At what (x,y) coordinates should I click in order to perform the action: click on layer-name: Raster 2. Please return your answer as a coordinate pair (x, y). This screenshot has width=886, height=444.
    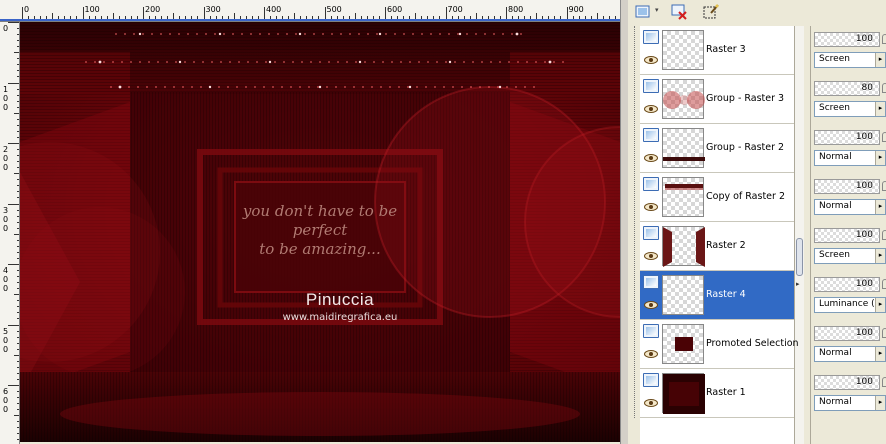
    Looking at the image, I should click on (726, 245).